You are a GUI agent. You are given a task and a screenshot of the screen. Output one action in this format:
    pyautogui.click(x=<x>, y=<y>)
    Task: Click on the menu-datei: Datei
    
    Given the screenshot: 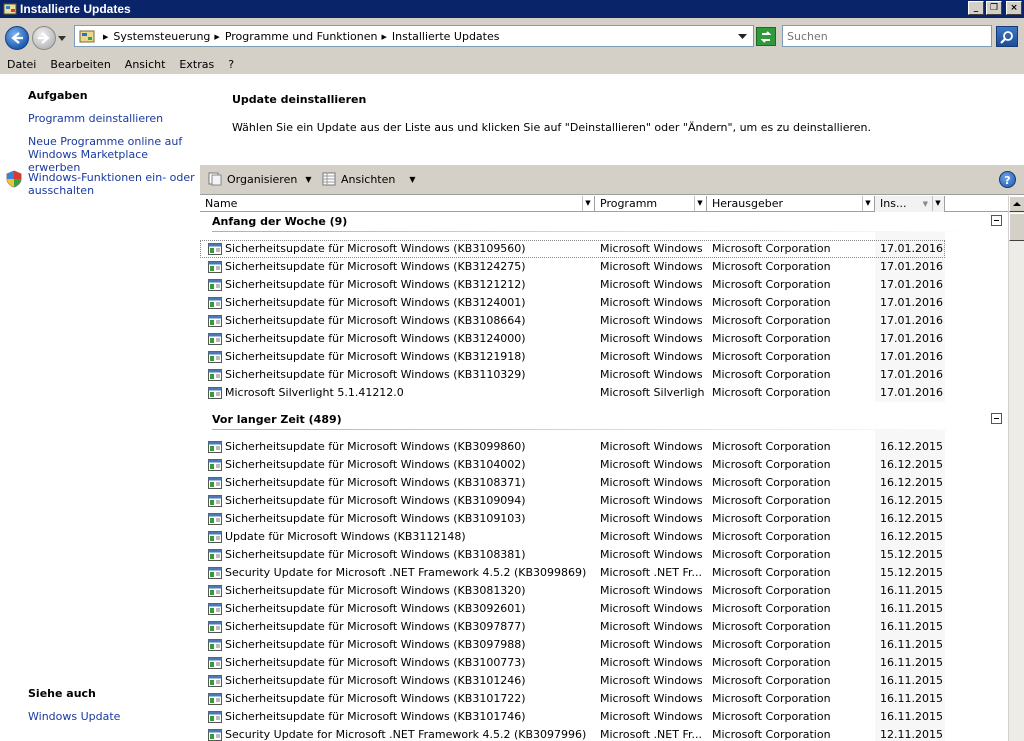 What is the action you would take?
    pyautogui.click(x=21, y=64)
    